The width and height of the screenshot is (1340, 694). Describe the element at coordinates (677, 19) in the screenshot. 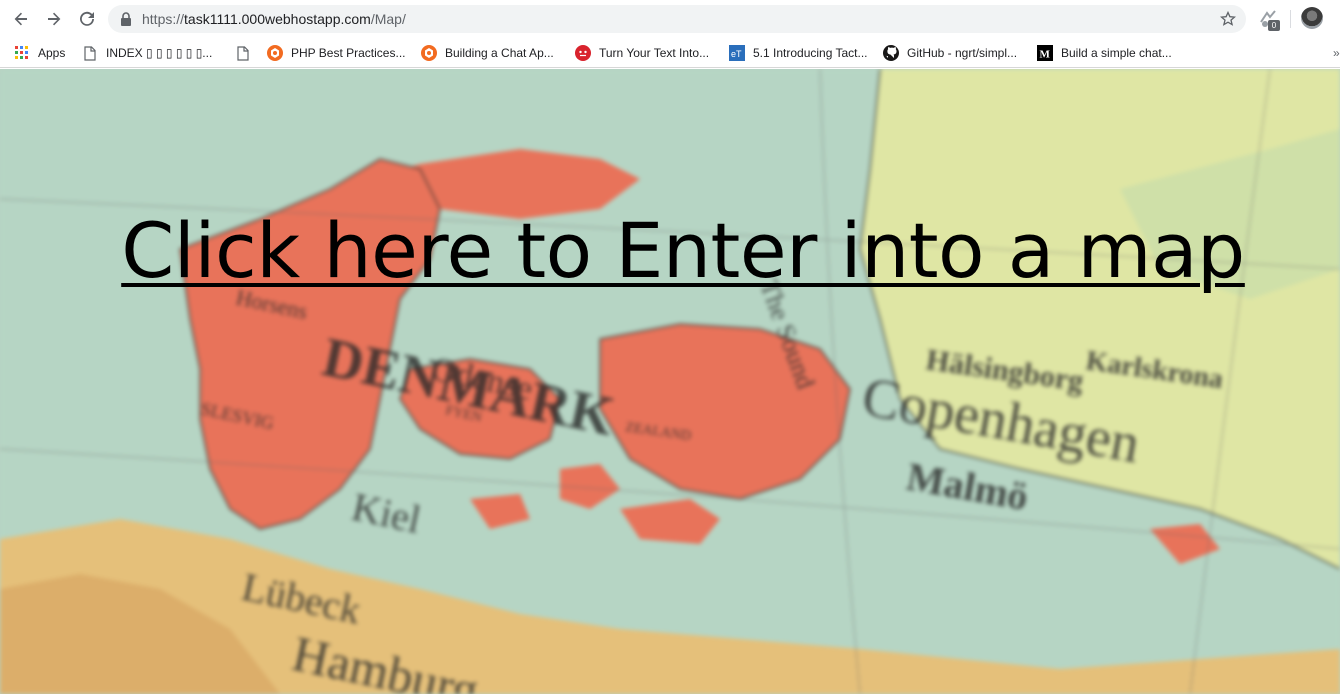

I see `address-bar: https://task1111.000webhostapp.com/Map/` at that location.